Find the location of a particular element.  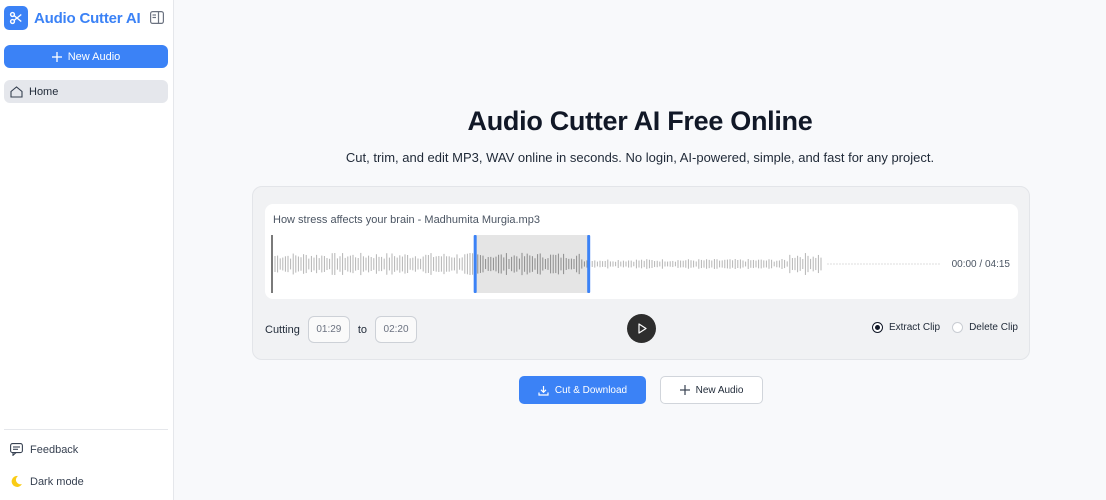

new-audio-main-button: New Audio is located at coordinates (711, 390).